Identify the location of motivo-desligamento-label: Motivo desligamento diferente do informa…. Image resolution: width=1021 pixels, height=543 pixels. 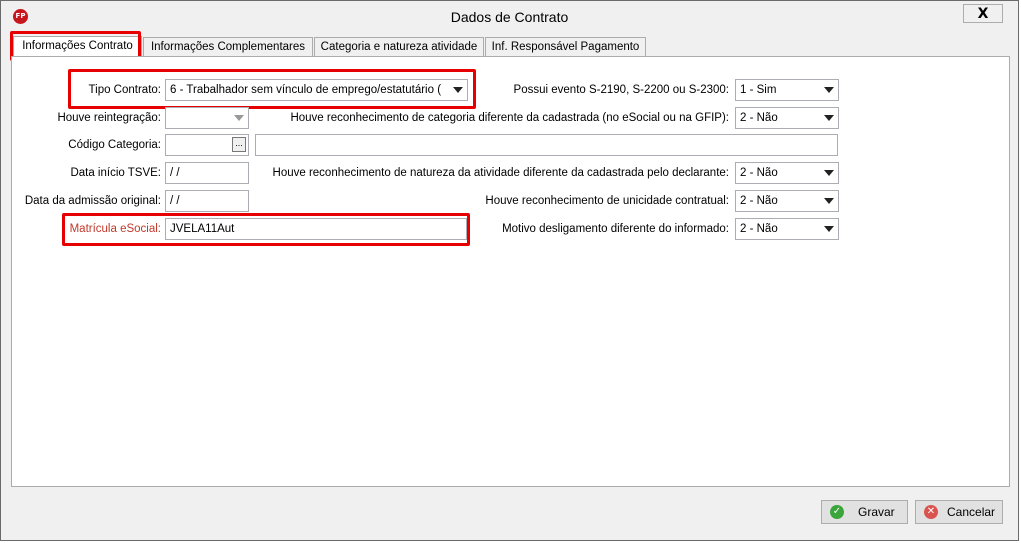
(615, 229).